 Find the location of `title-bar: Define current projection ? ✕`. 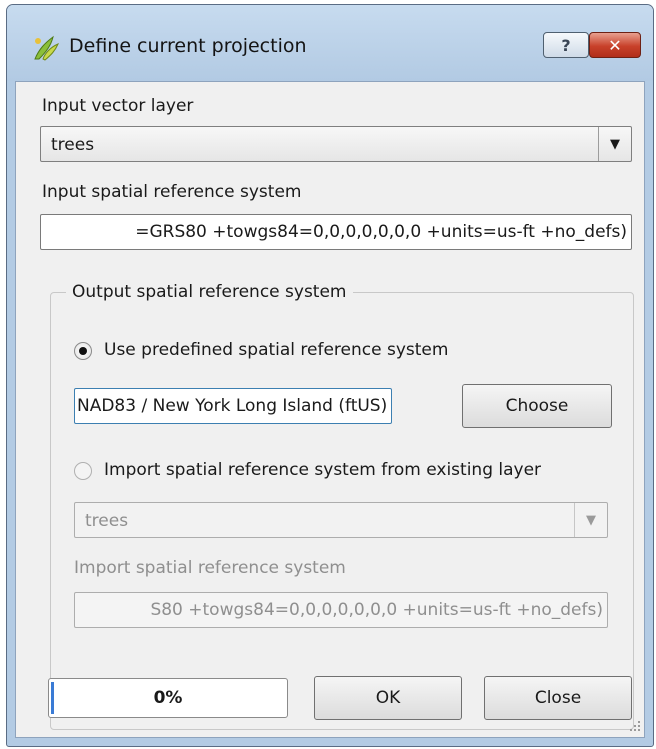

title-bar: Define current projection ? ✕ is located at coordinates (330, 43).